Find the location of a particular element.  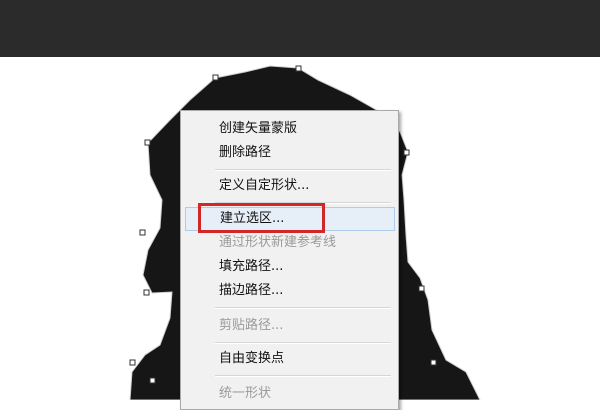

menu-item-free-transform-points: 自由变换点 is located at coordinates (290, 359).